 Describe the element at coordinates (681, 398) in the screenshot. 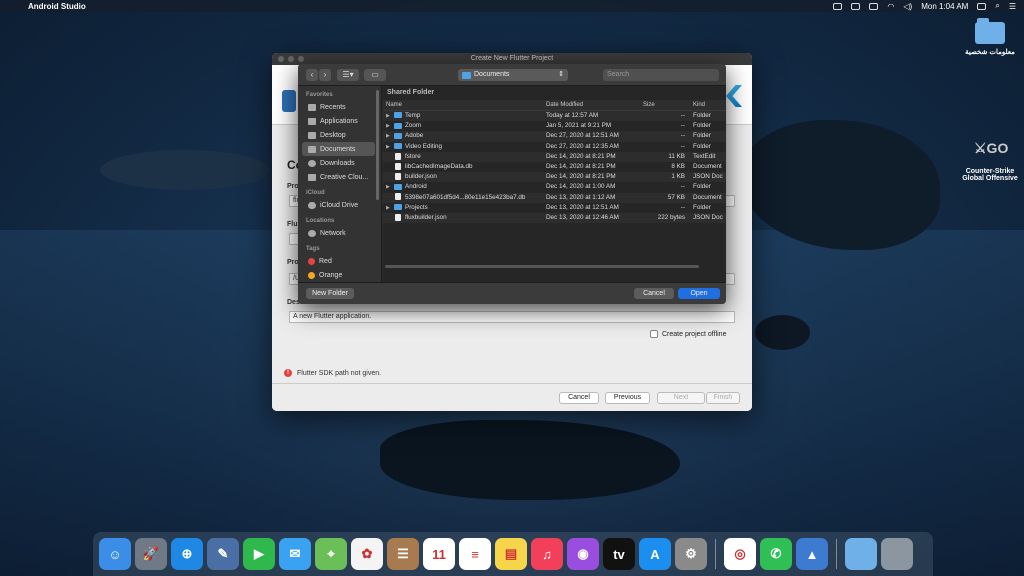

I see `next-button: Next` at that location.